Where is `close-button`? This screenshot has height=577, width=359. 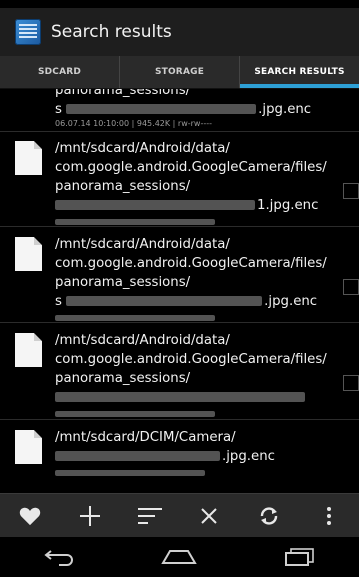
close-button is located at coordinates (209, 516).